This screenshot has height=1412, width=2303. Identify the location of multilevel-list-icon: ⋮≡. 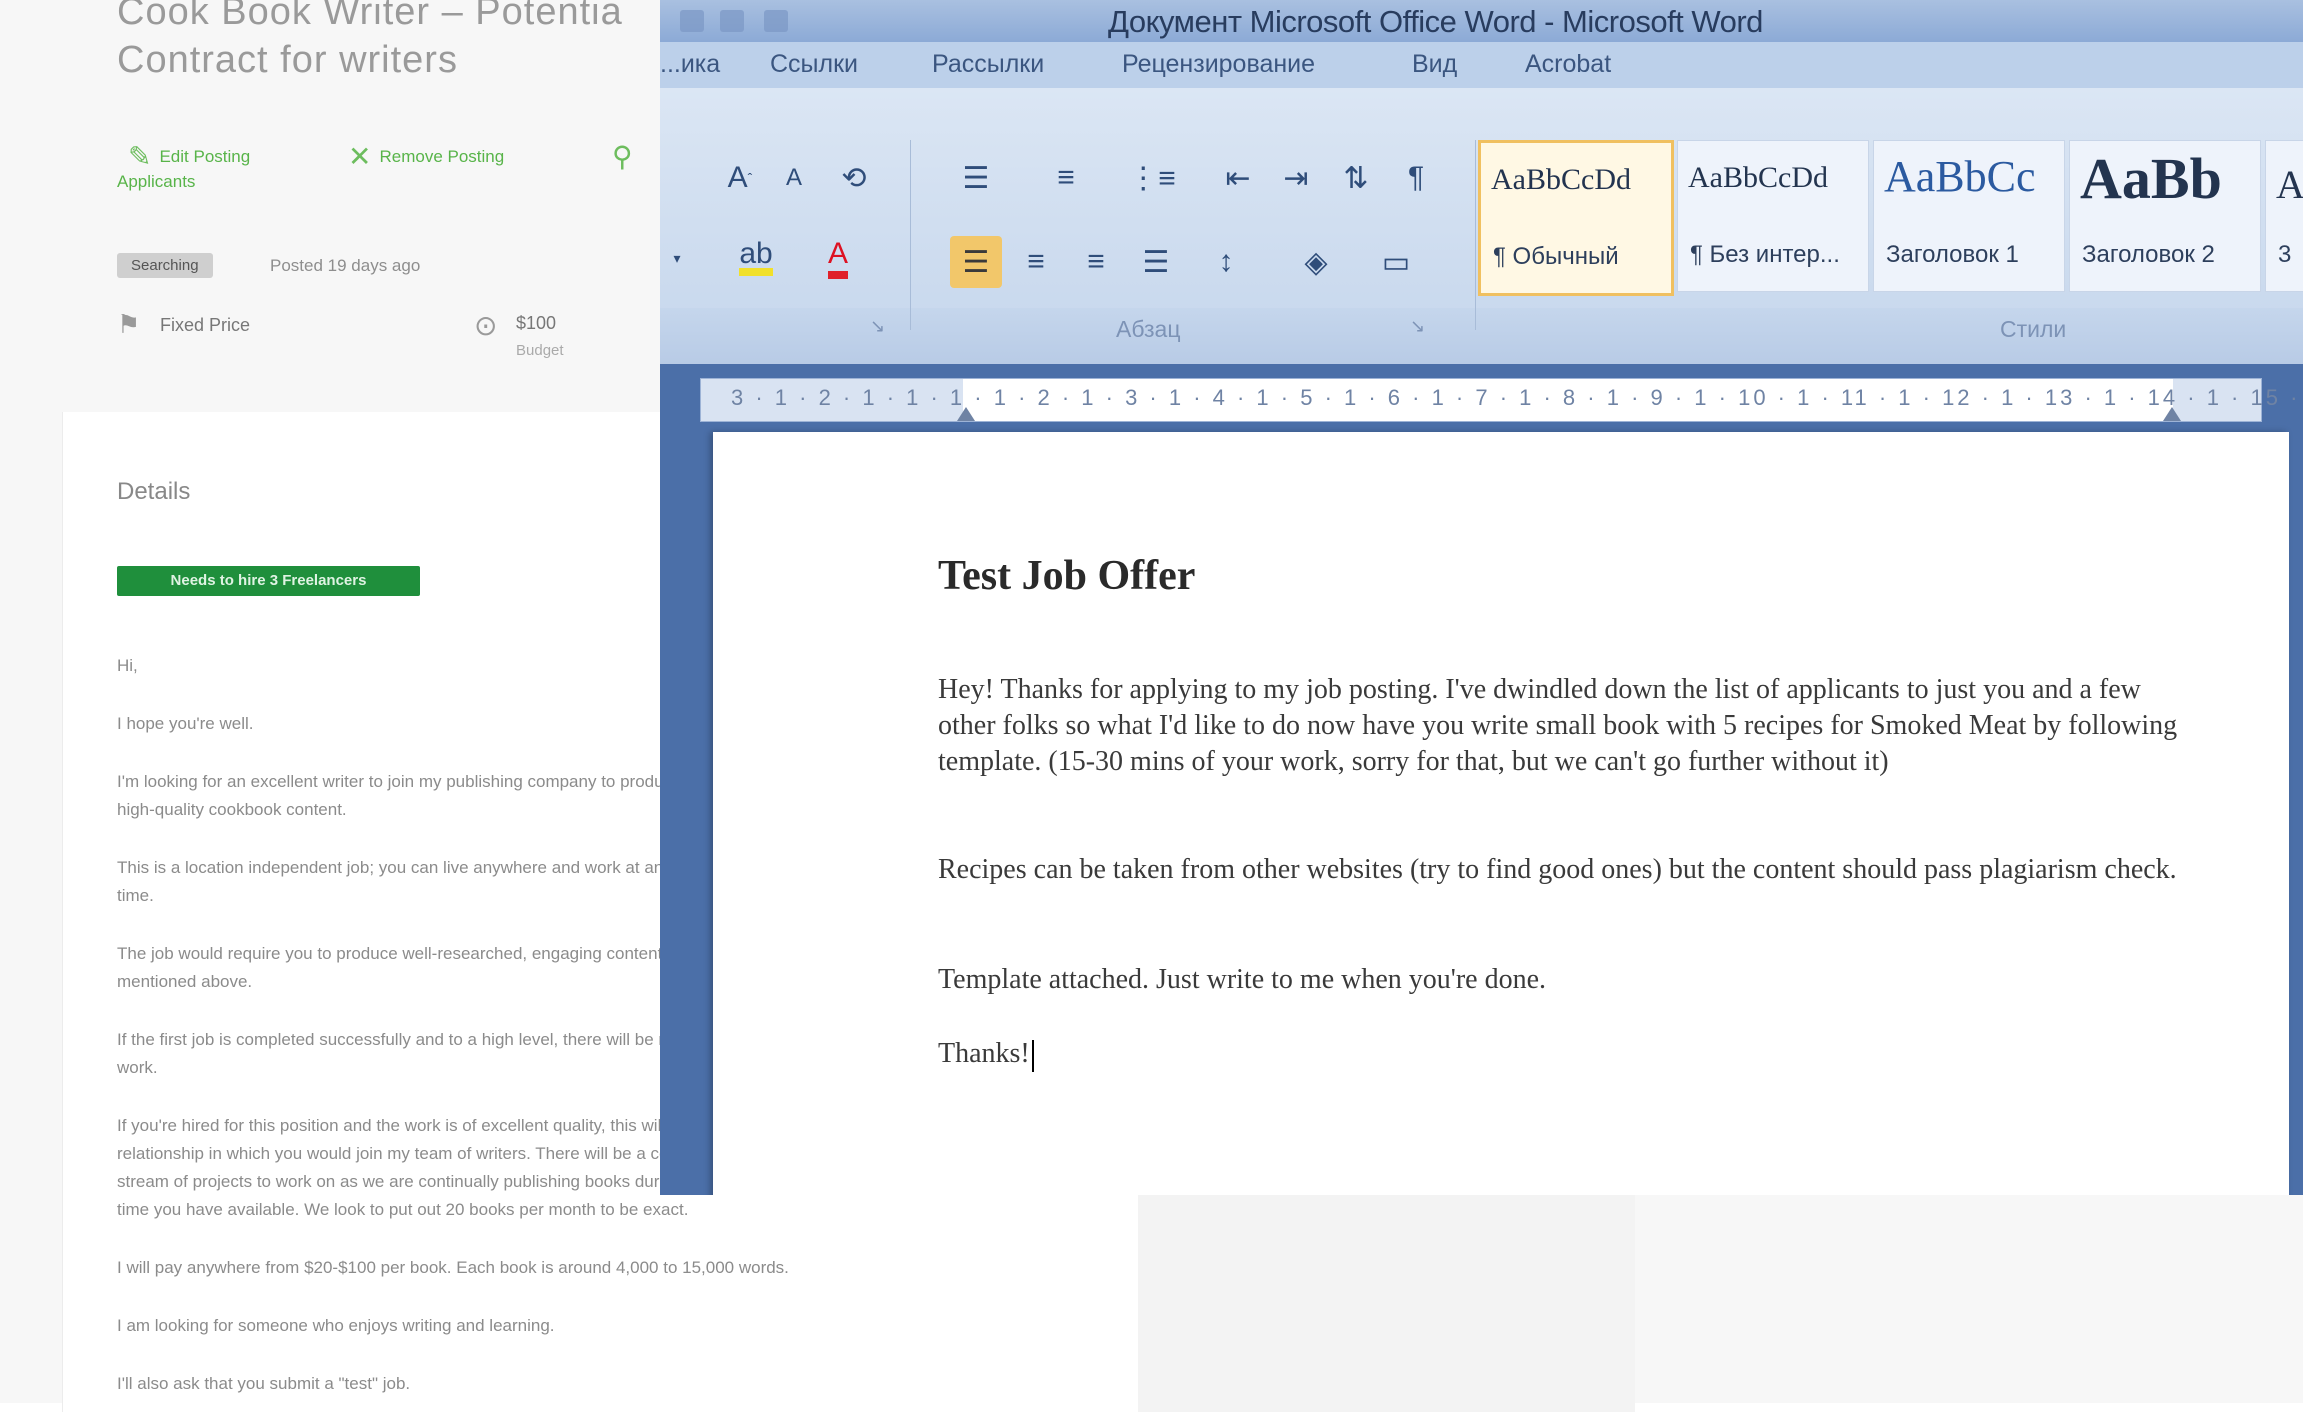
(1152, 178).